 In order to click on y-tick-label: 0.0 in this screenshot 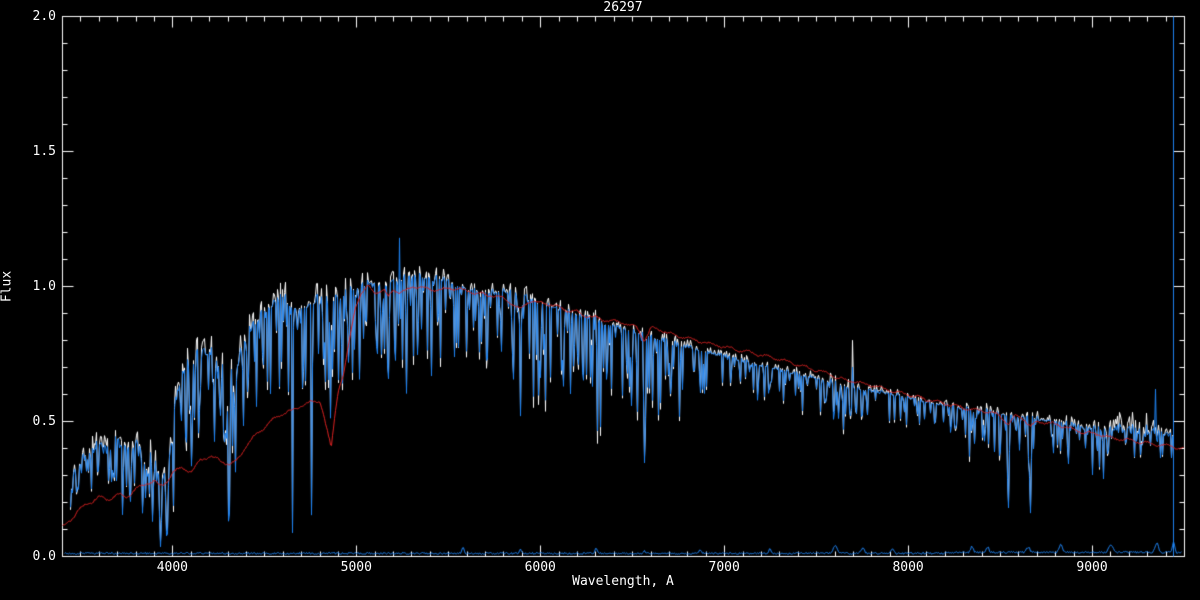, I will do `click(44, 556)`.